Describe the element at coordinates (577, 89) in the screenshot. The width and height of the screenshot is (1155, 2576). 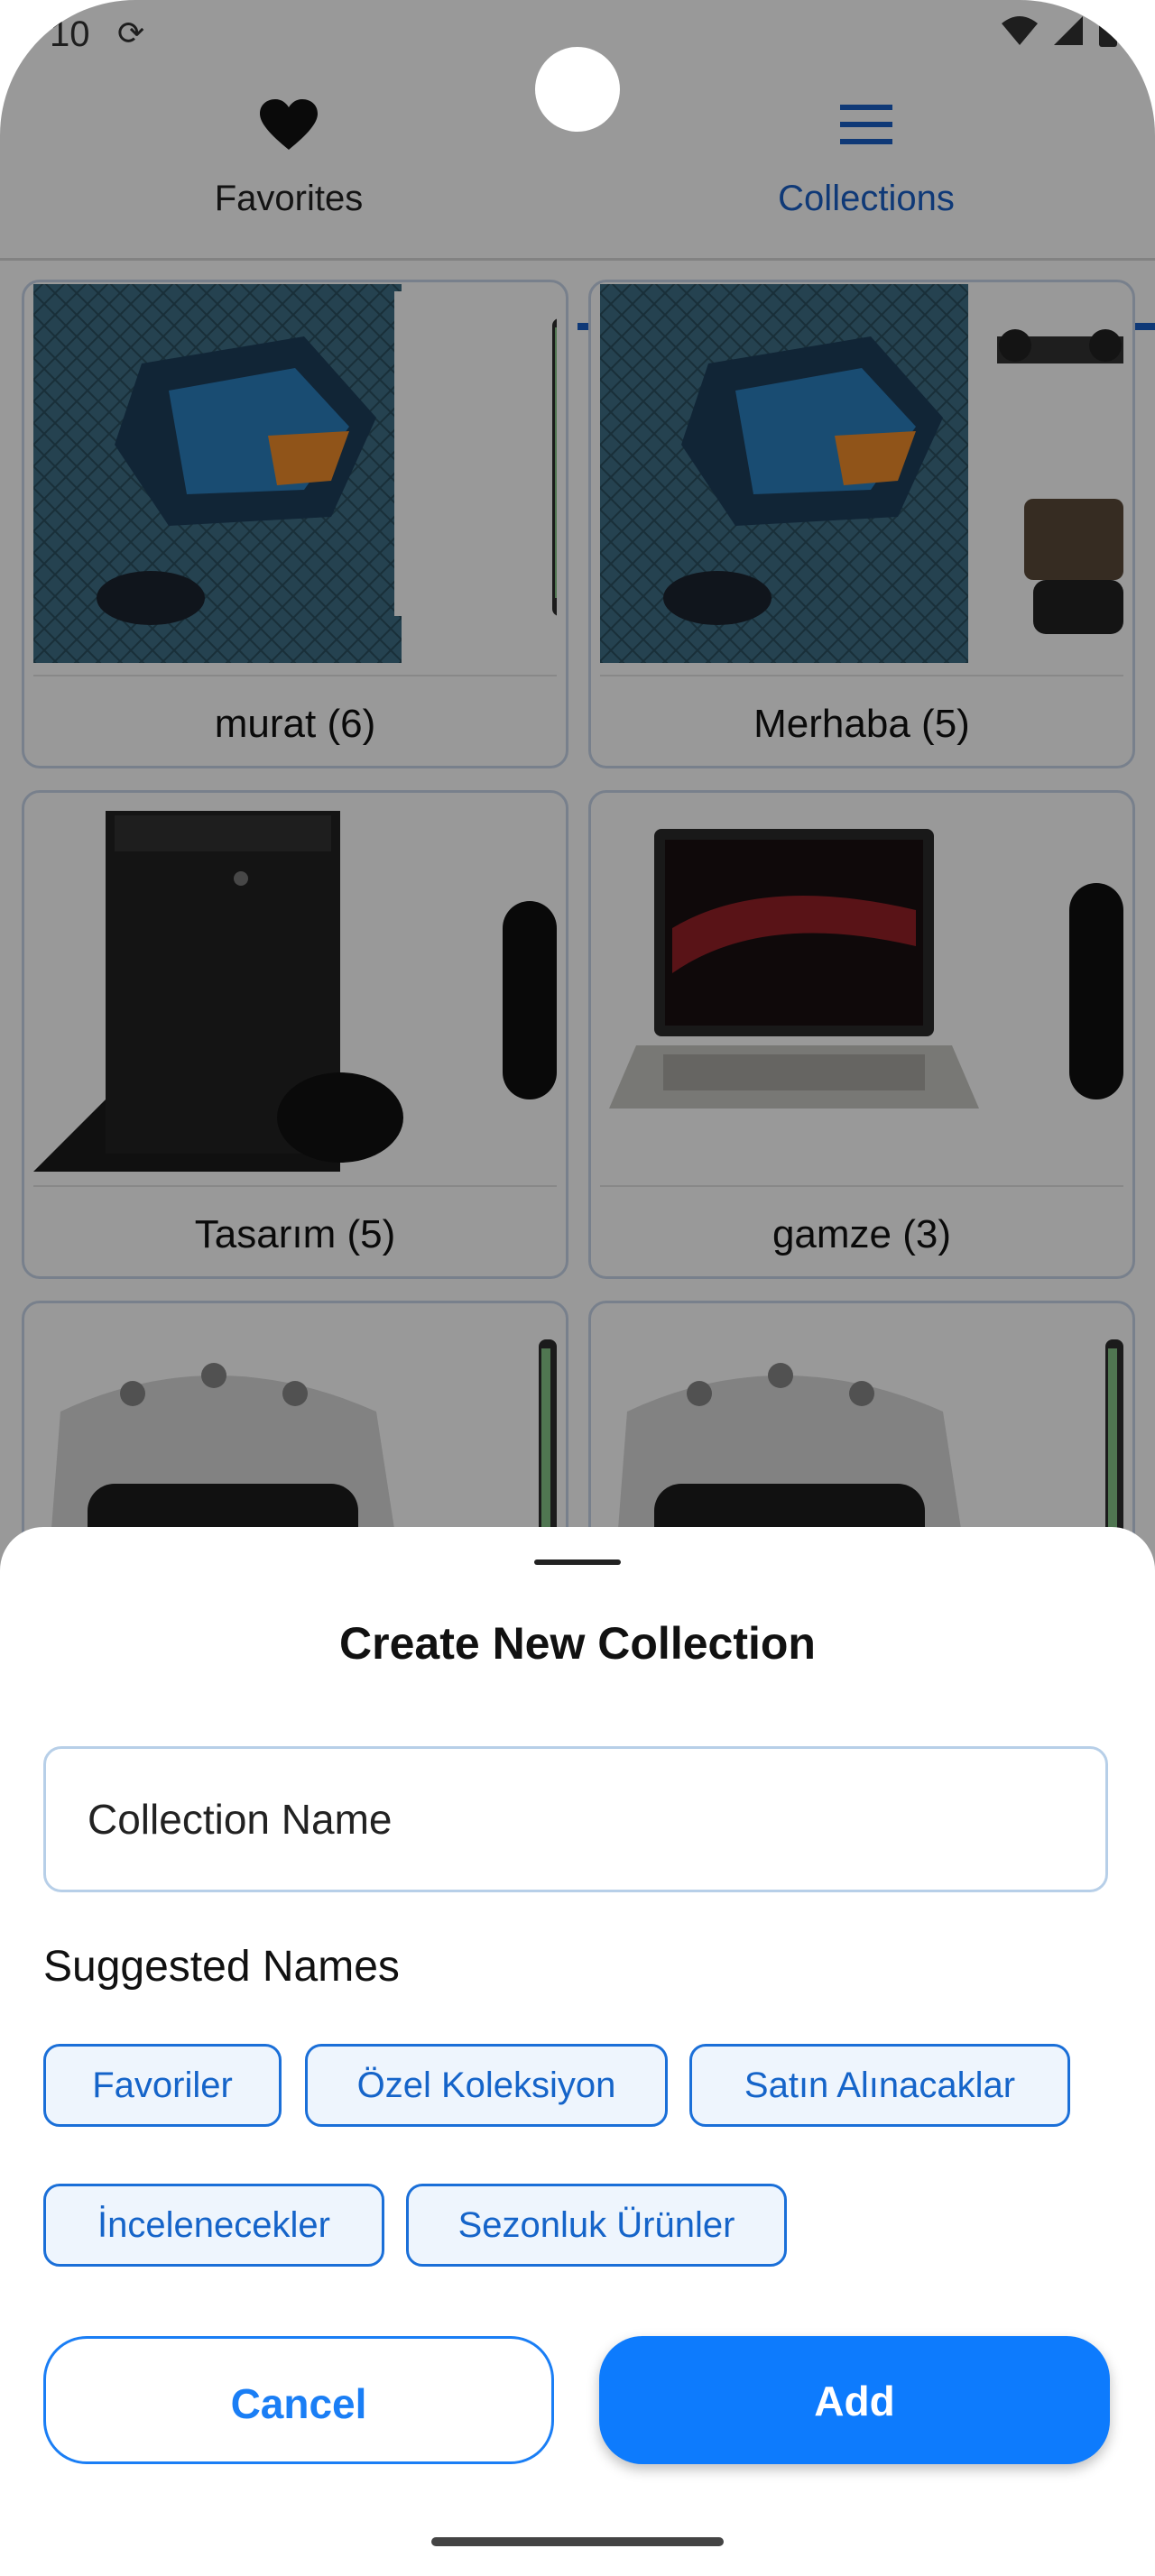
I see `camera-cutout` at that location.